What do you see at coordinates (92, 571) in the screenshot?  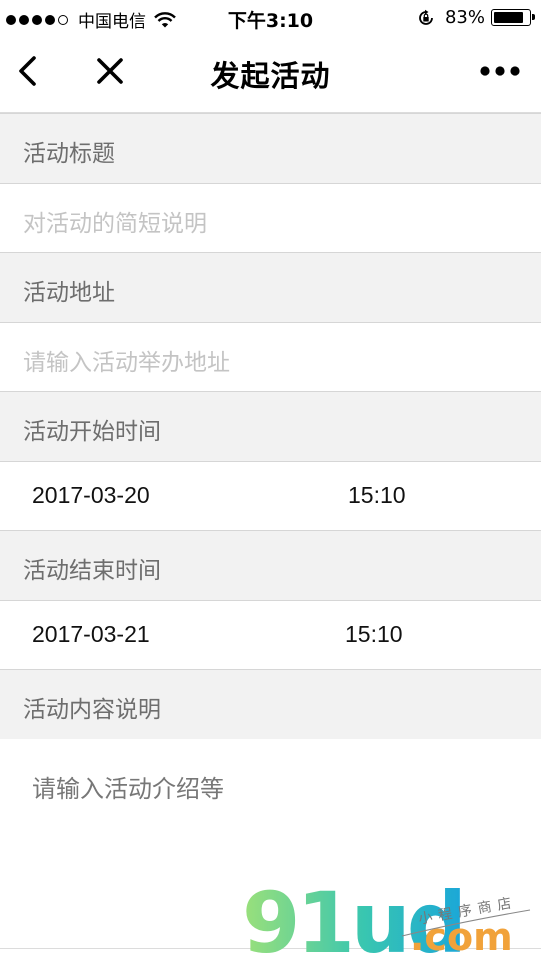 I see `end-time-label: 活动结束时间` at bounding box center [92, 571].